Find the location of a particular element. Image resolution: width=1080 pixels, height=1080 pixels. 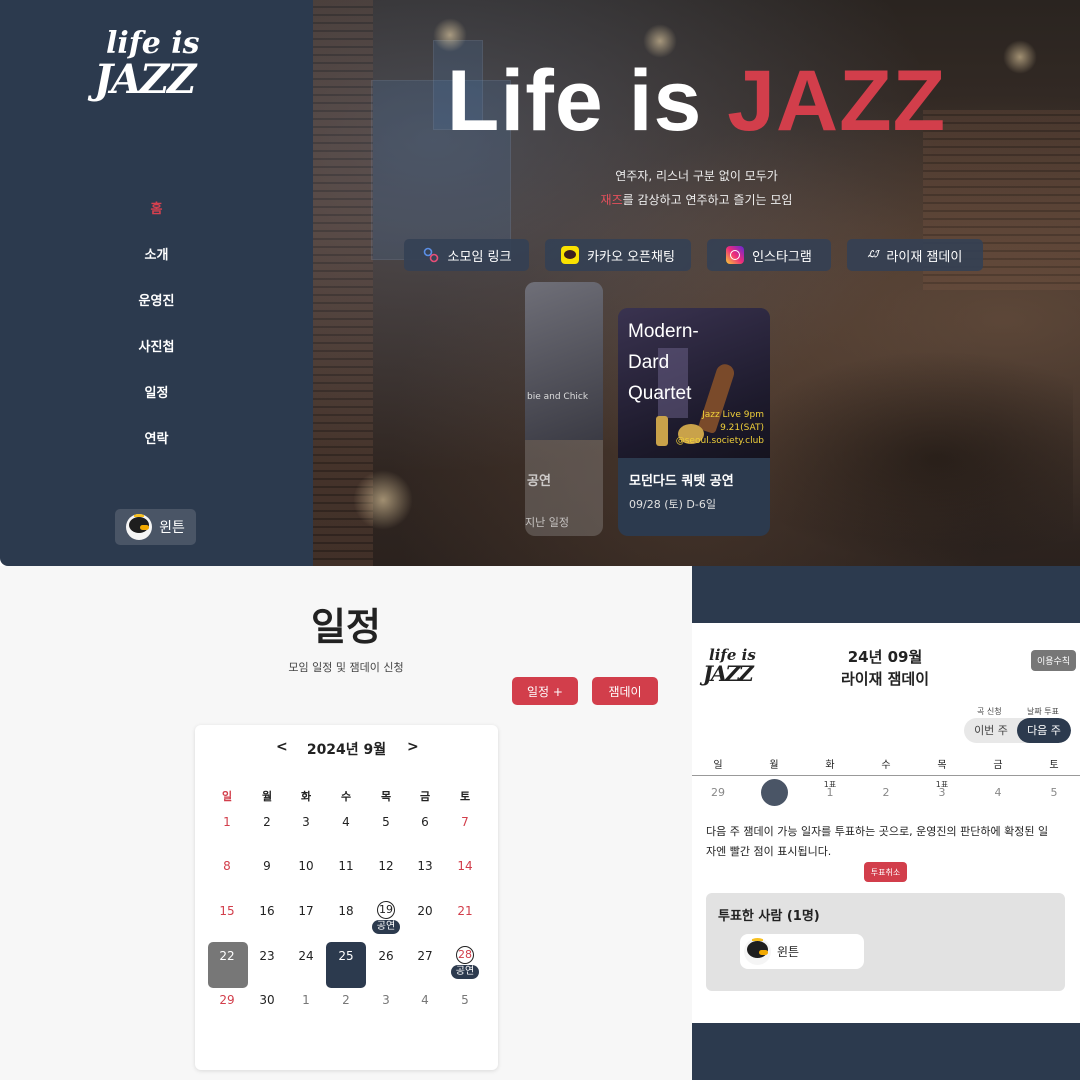

jamday-weekday: 수 is located at coordinates (886, 765).